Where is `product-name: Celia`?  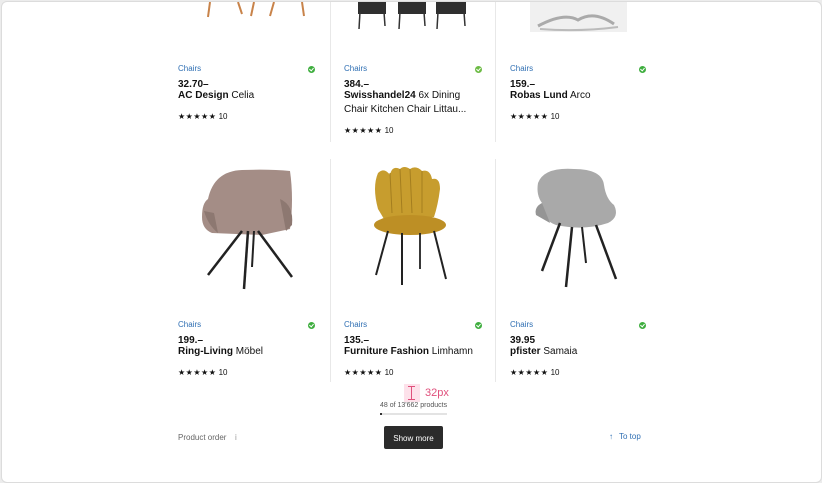 product-name: Celia is located at coordinates (243, 95).